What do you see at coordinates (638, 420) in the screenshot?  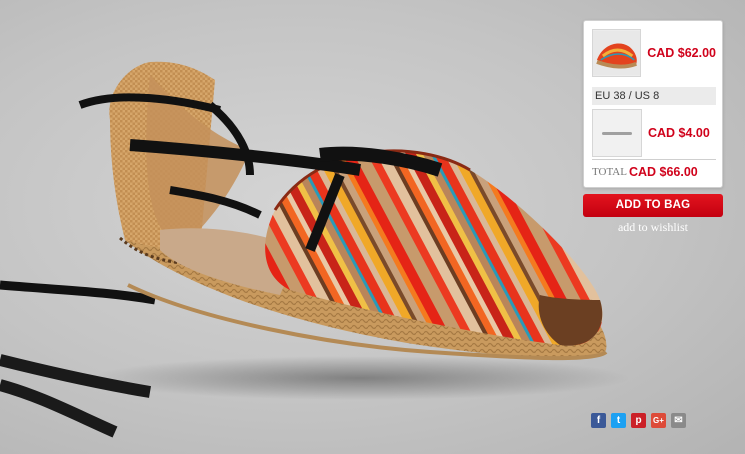 I see `pinterest-icon: p` at bounding box center [638, 420].